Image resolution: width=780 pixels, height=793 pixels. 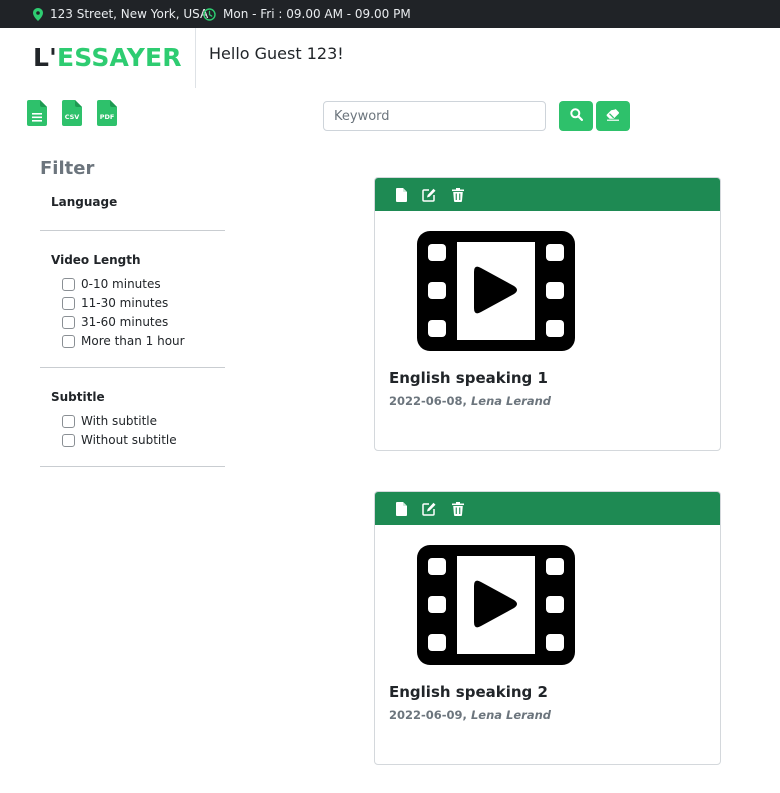 I want to click on filter-option-without-subtitle: Without subtitle, so click(x=119, y=440).